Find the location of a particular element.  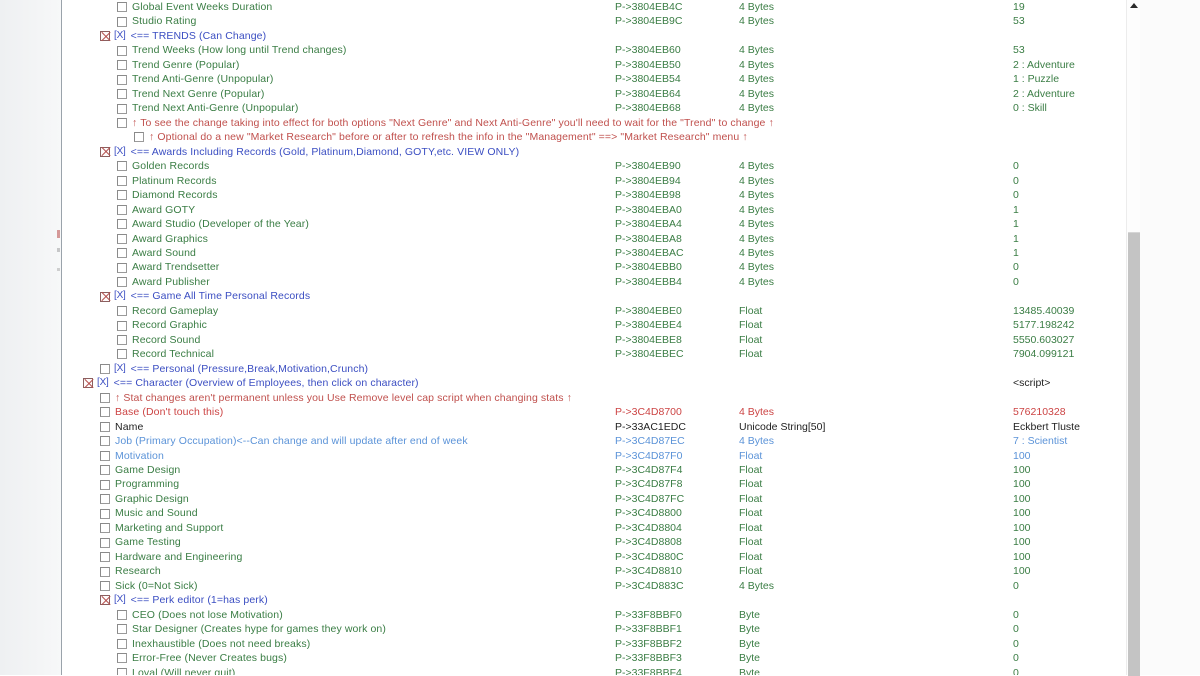

cheat-entry-row: [X] <== Perk editor (1=has perk) is located at coordinates (598, 600).